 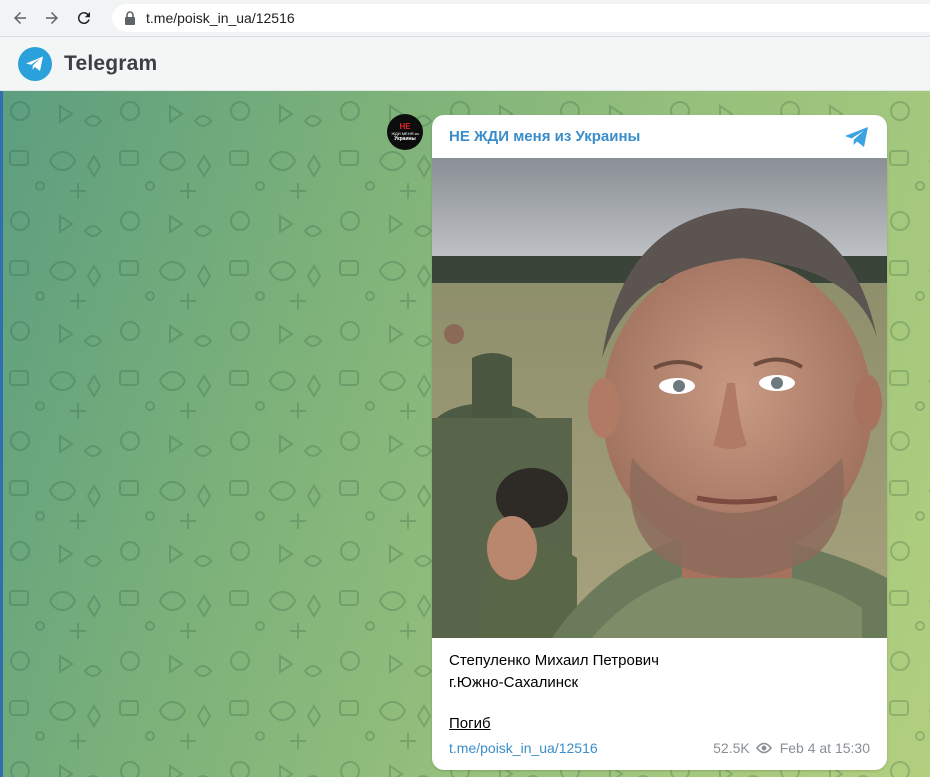 What do you see at coordinates (405, 138) in the screenshot?
I see `avatar-text-3: Украины` at bounding box center [405, 138].